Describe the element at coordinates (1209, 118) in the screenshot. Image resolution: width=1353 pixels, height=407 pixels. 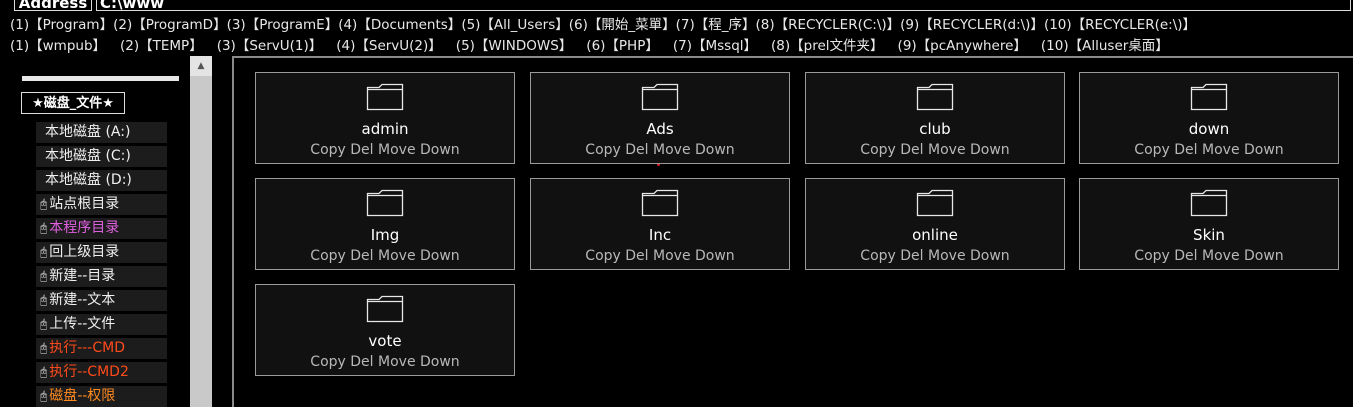
I see `folder-card: down Copy Del Move Down` at that location.